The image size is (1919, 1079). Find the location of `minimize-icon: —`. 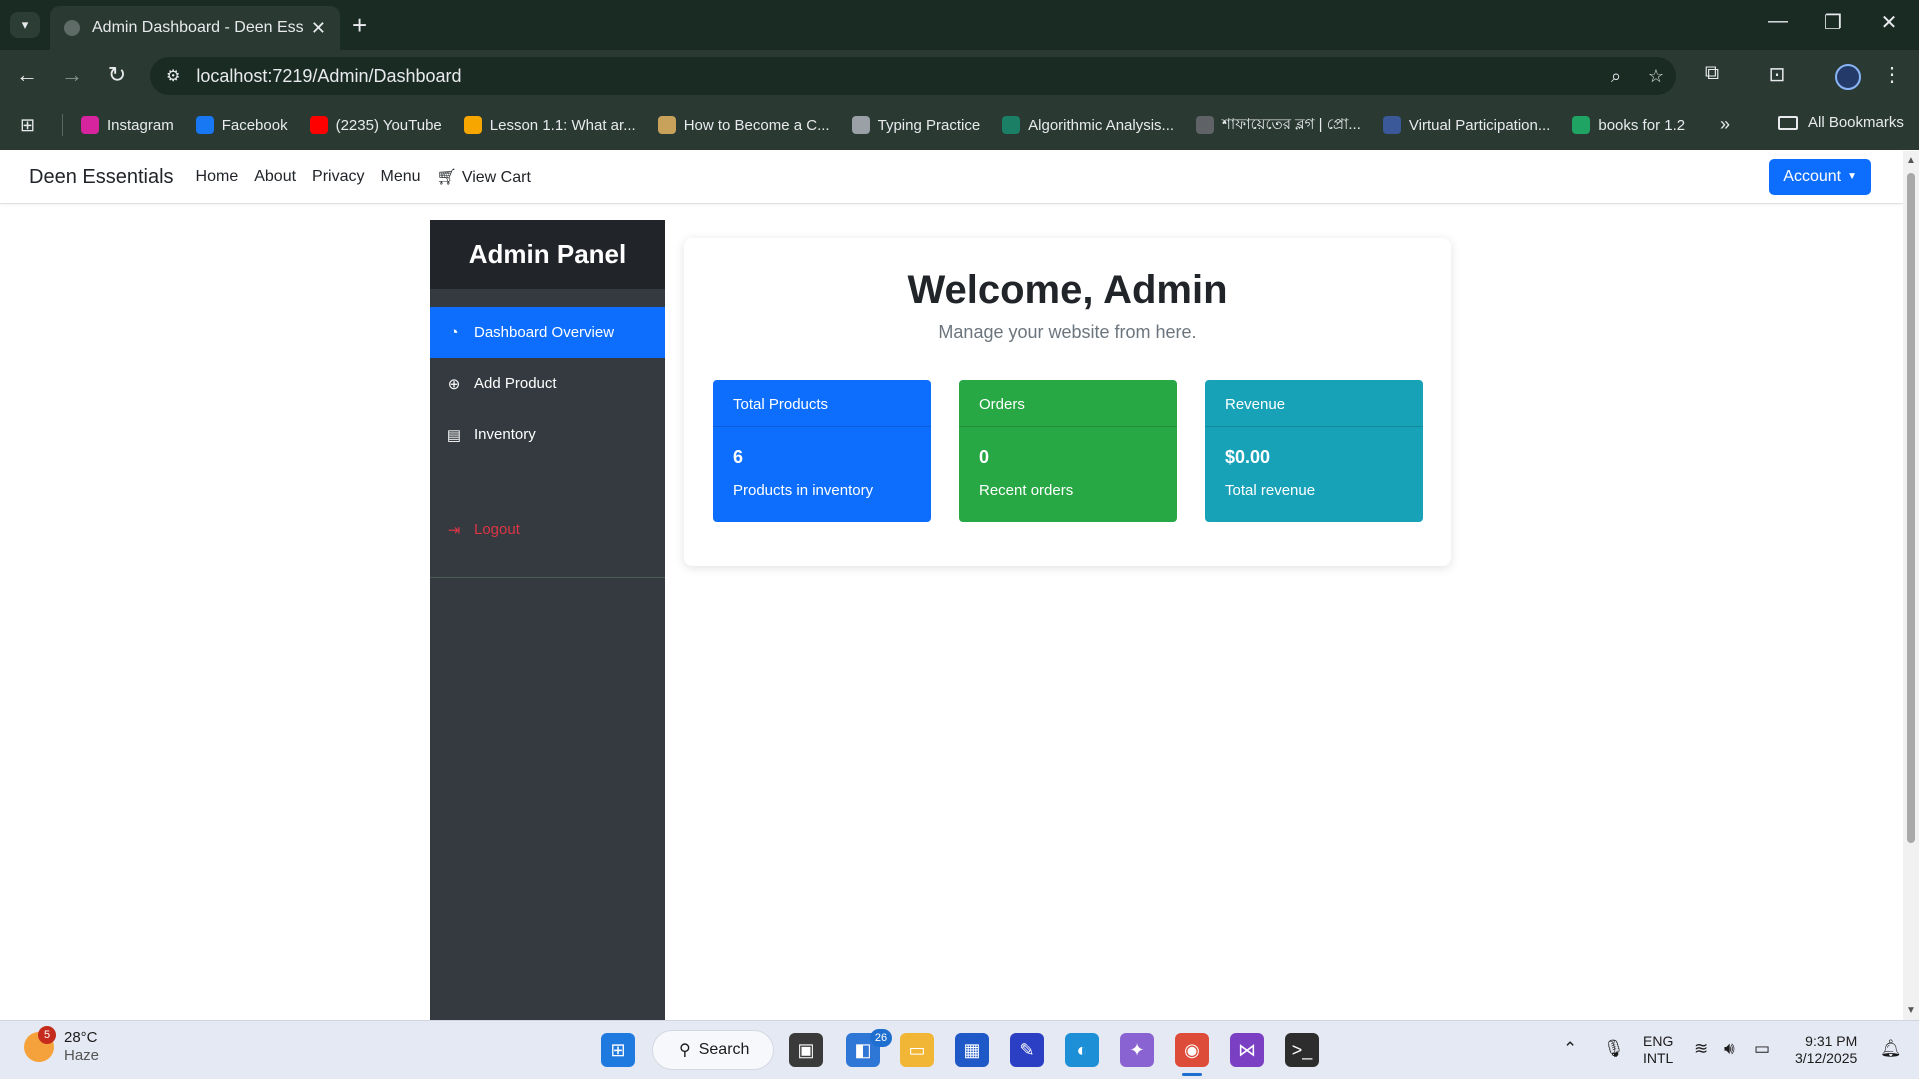

minimize-icon: — is located at coordinates (1778, 21).